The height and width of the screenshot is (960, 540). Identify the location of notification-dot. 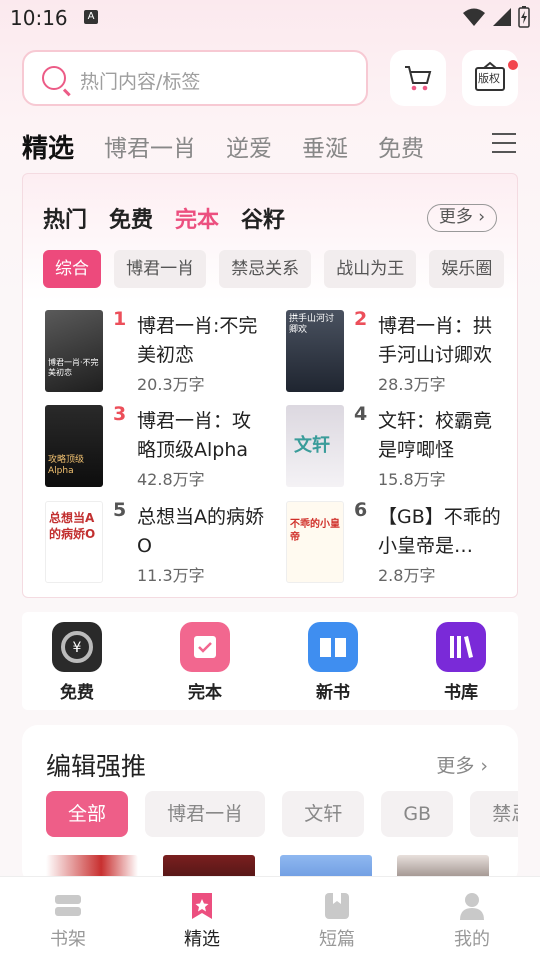
(513, 65).